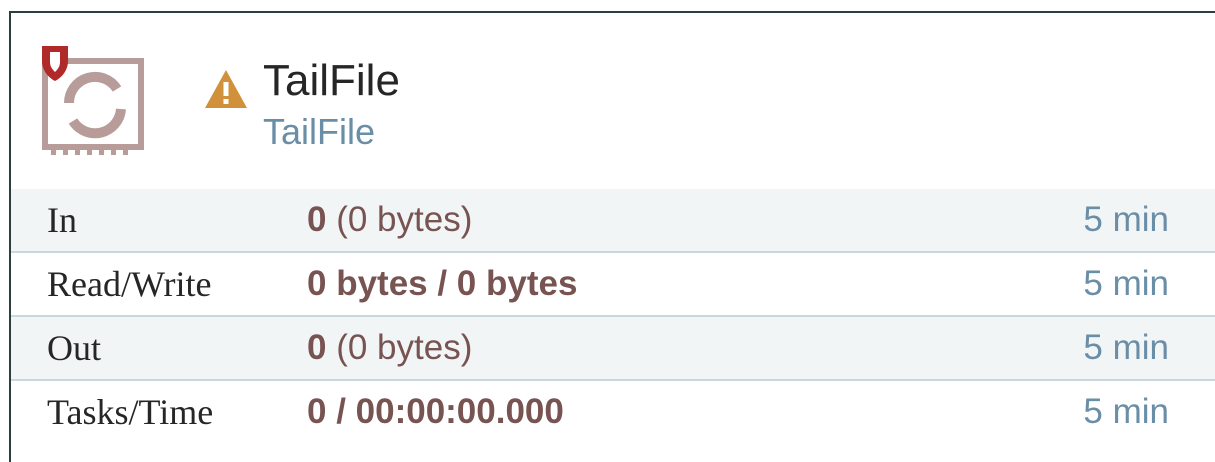 This screenshot has width=1215, height=462. I want to click on processor-type: TailFile, so click(319, 131).